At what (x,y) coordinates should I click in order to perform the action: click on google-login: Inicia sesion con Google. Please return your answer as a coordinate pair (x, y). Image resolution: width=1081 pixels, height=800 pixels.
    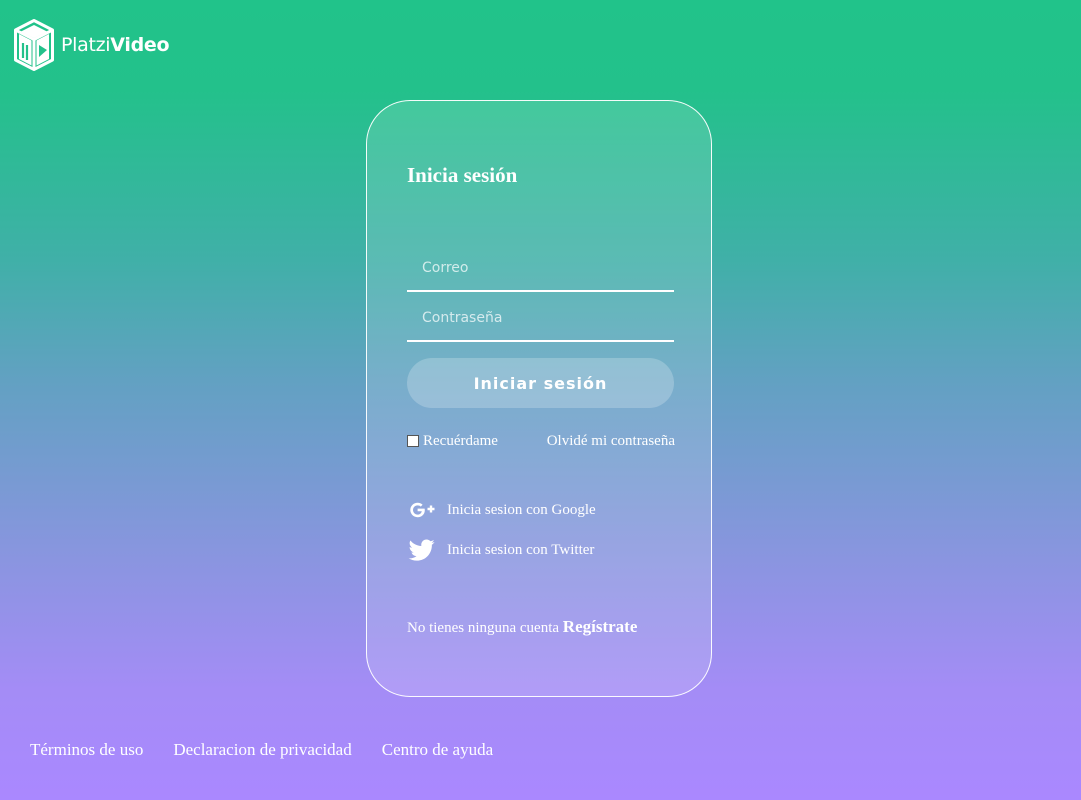
    Looking at the image, I should click on (501, 510).